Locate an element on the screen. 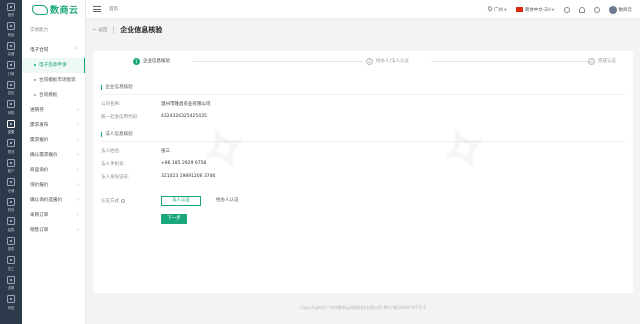  rail-item-label: 店铺 is located at coordinates (11, 54).